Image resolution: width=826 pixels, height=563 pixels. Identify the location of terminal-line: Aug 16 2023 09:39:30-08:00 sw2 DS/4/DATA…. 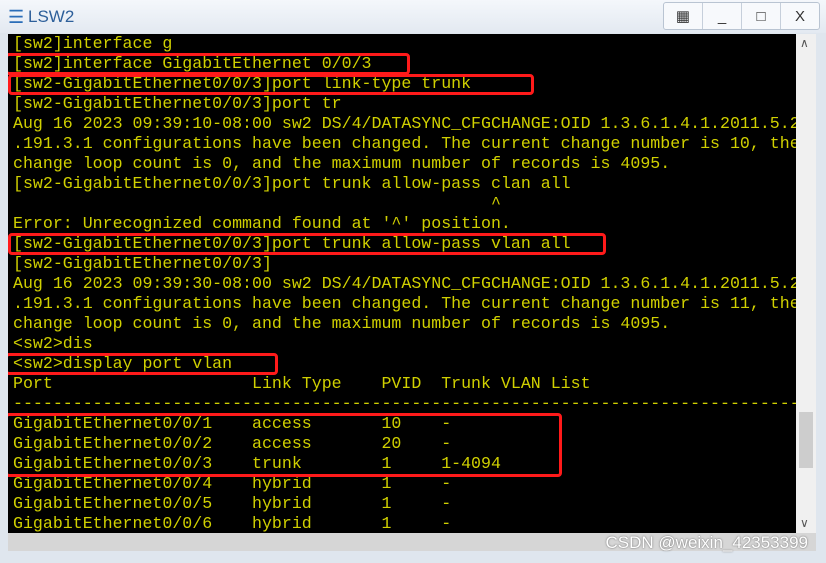
(404, 283).